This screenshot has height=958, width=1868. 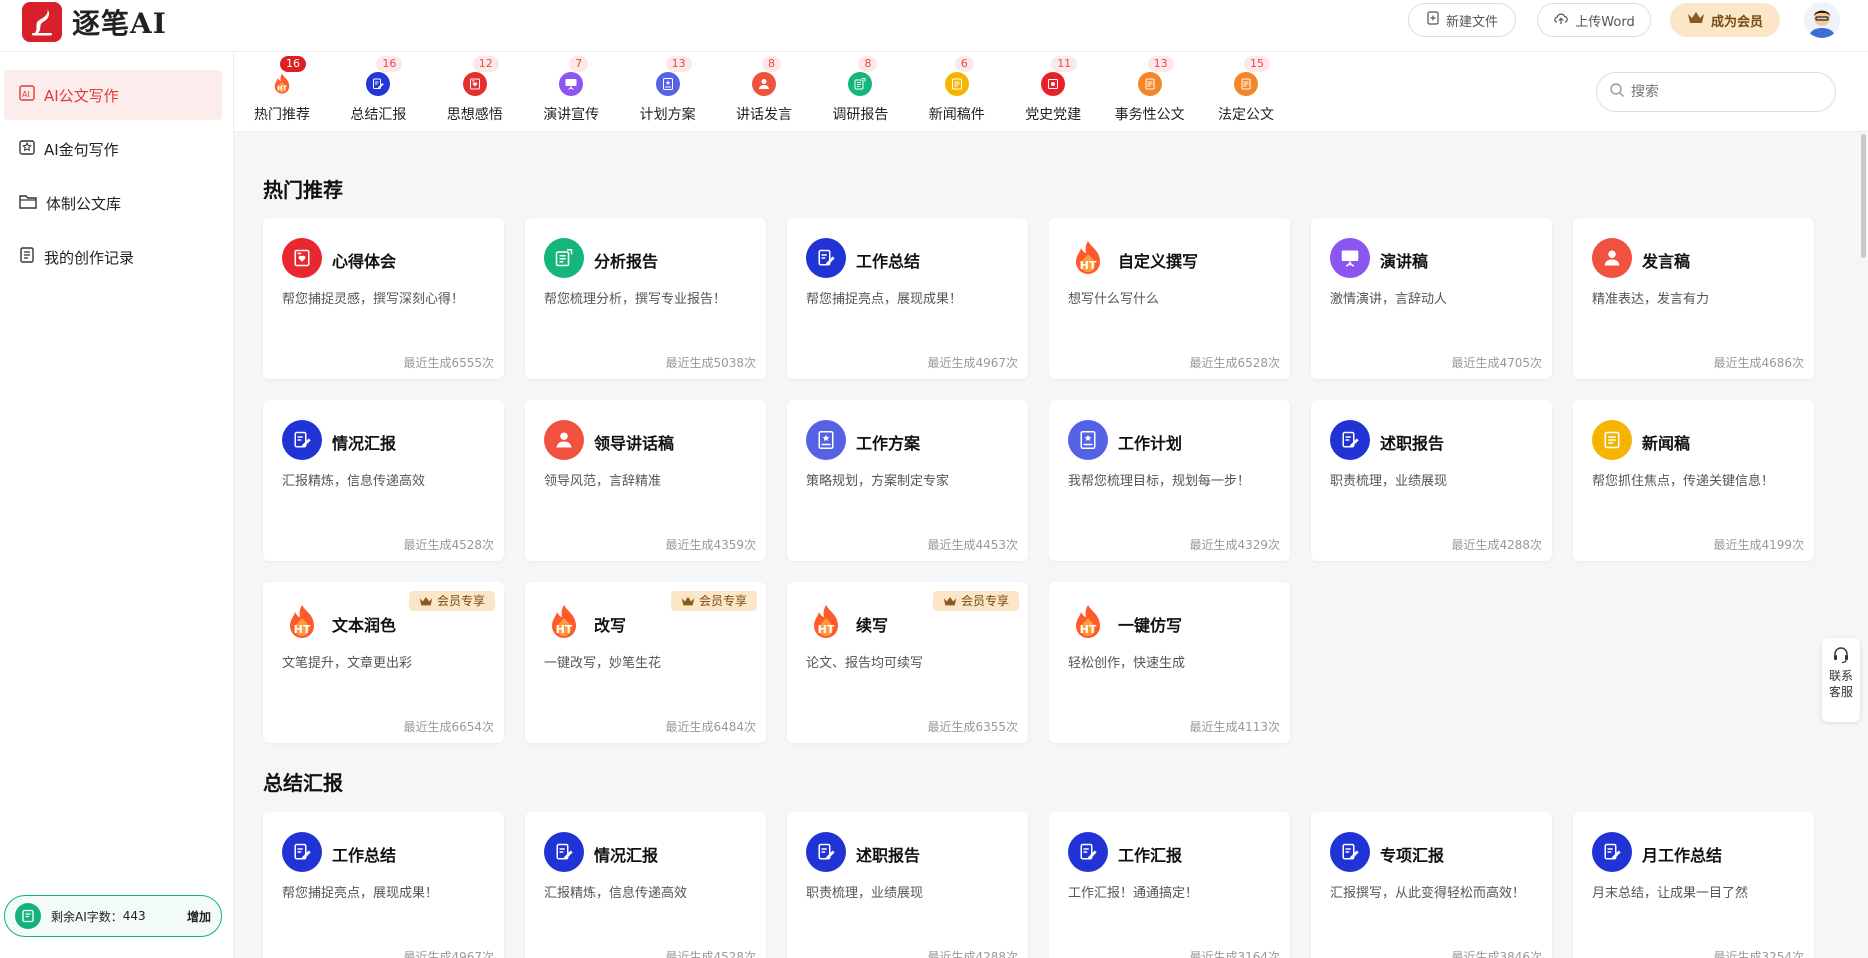 What do you see at coordinates (1234, 363) in the screenshot?
I see `card-usage-count: 最近生成6528次` at bounding box center [1234, 363].